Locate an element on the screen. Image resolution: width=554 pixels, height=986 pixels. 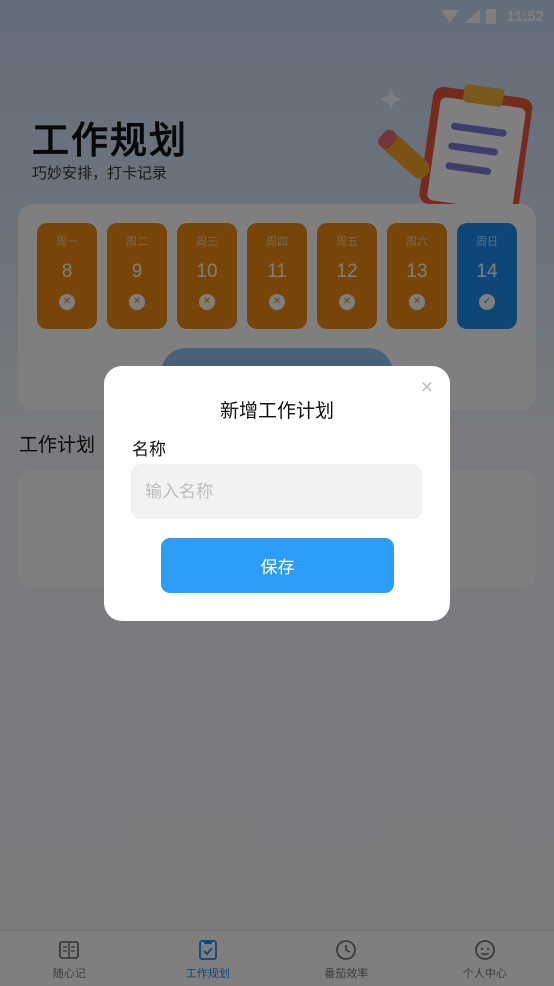
name-field-label: 名称 is located at coordinates (149, 450).